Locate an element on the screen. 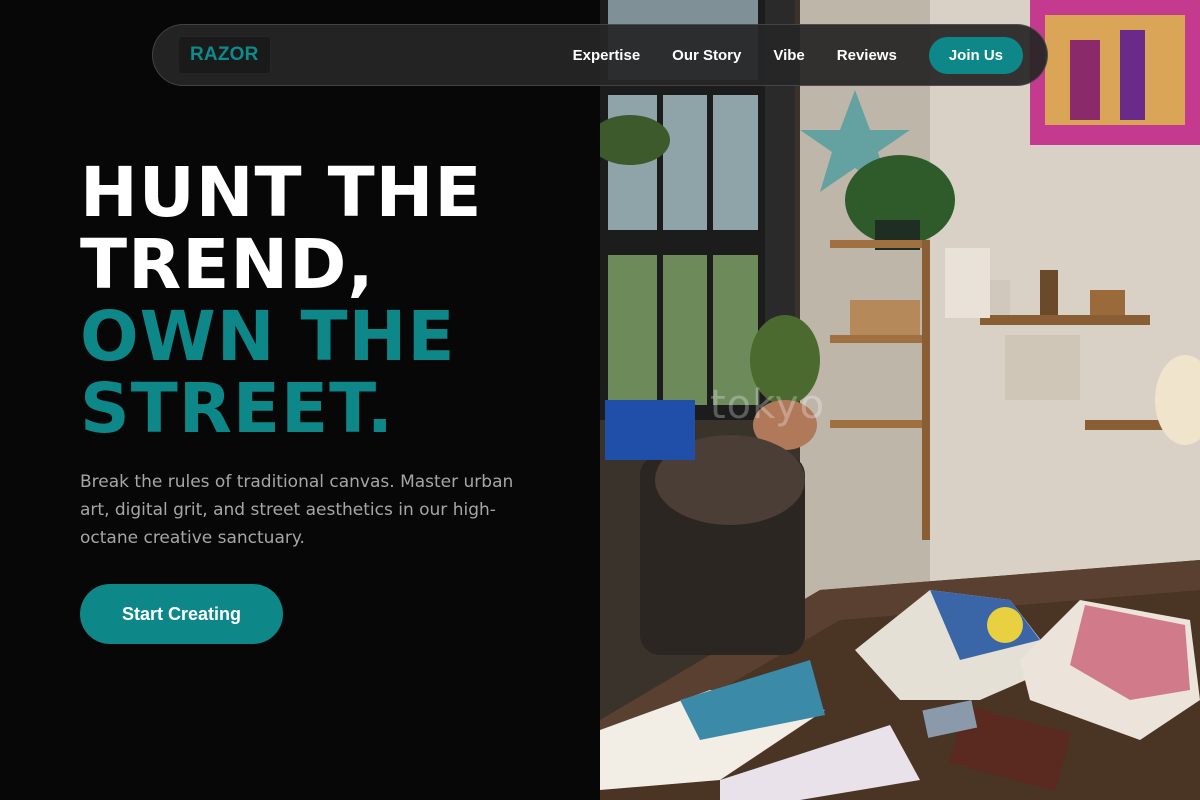 This screenshot has width=1200, height=800. headline-line-2: TREND, is located at coordinates (227, 265).